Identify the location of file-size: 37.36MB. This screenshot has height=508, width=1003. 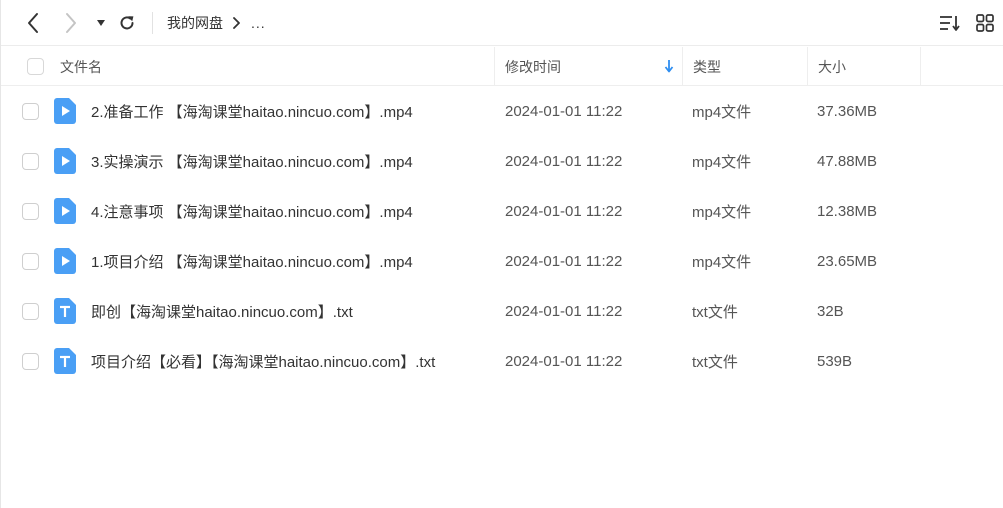
(847, 111).